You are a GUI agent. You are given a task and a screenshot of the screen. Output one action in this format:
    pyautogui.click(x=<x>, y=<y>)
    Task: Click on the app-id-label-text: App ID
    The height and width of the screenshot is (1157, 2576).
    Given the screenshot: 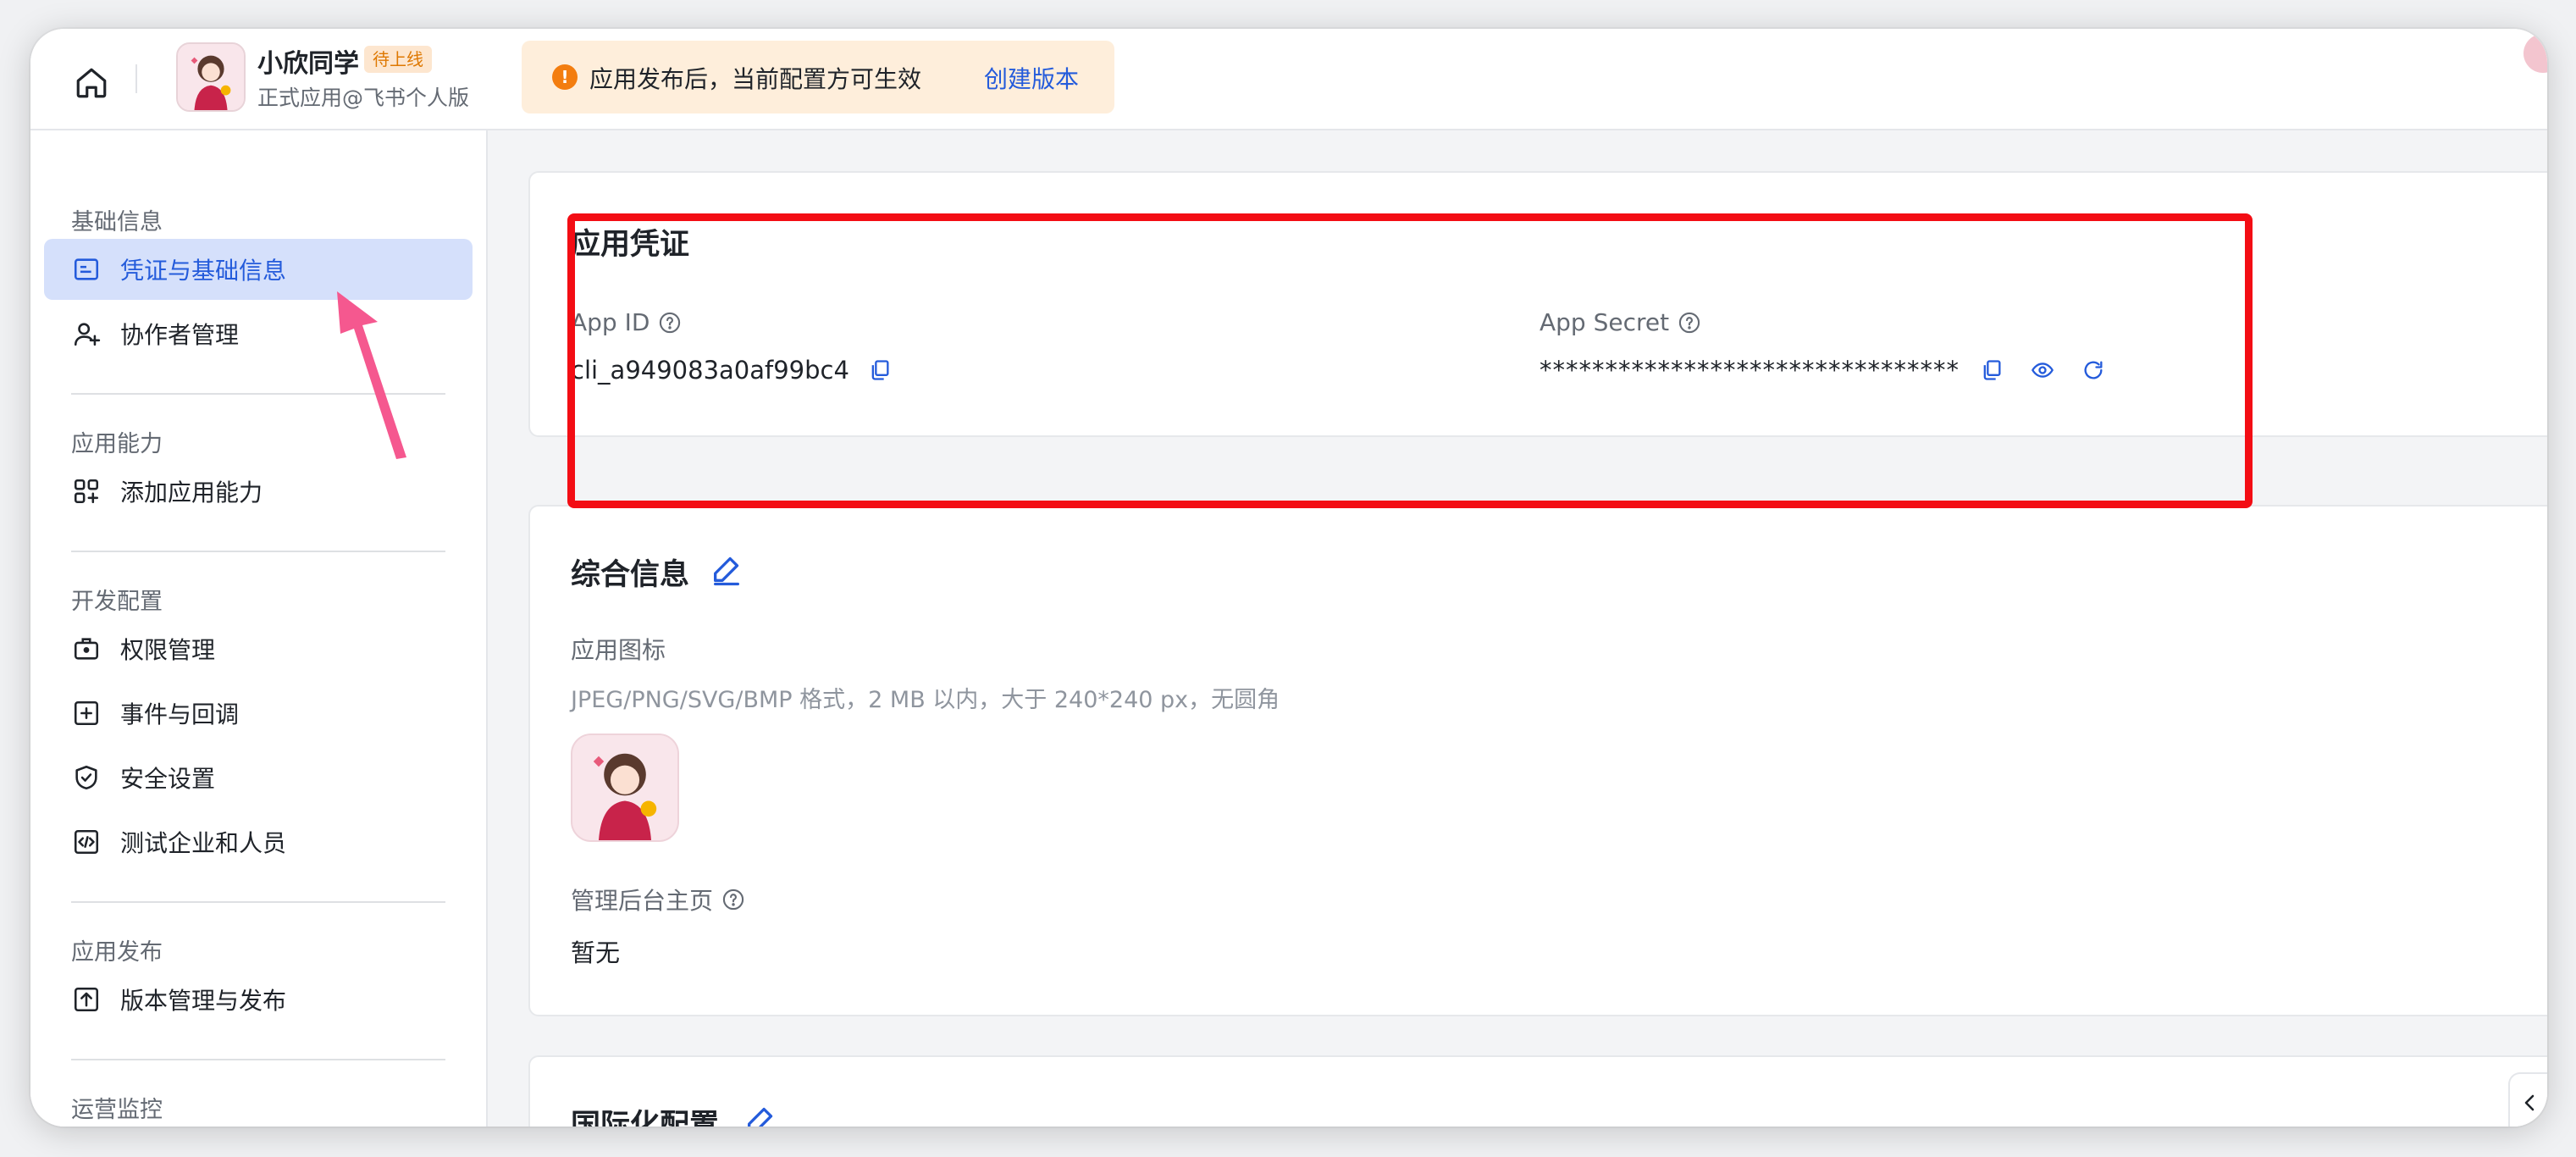 What is the action you would take?
    pyautogui.click(x=610, y=322)
    